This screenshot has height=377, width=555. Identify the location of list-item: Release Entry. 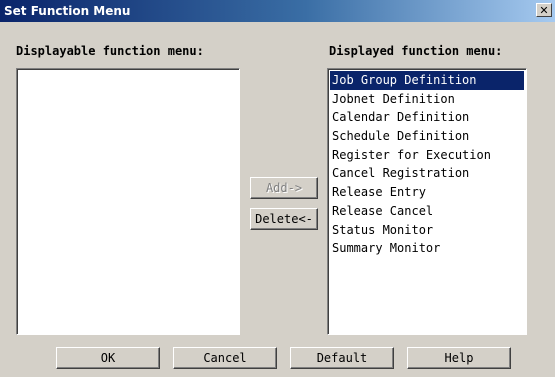
(427, 192).